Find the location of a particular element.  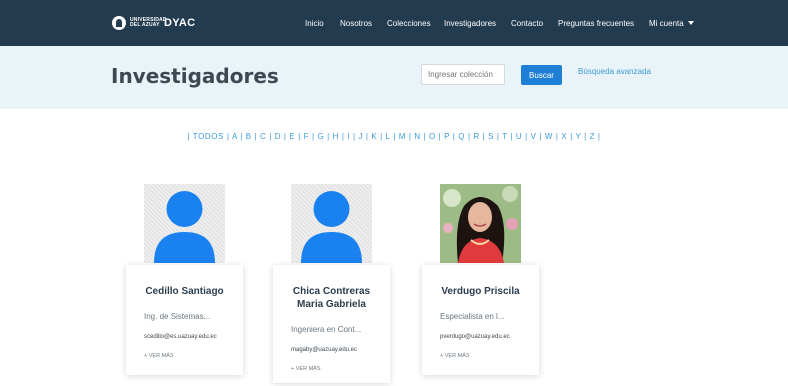

university-seal-icon is located at coordinates (119, 23).